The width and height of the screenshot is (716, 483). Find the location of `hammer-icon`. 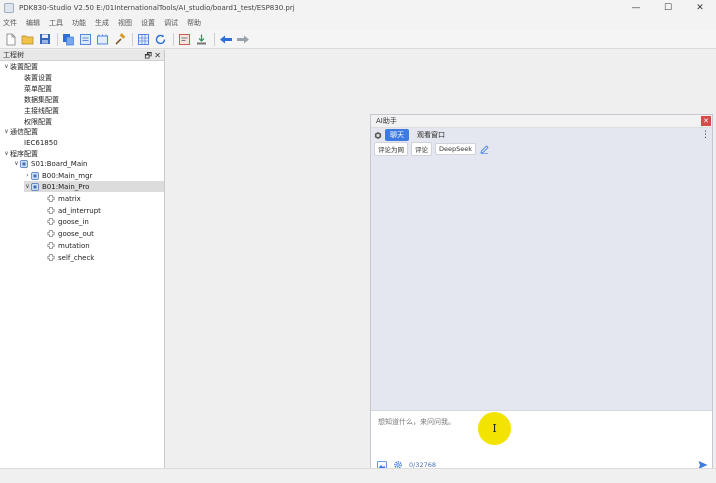

hammer-icon is located at coordinates (119, 39).